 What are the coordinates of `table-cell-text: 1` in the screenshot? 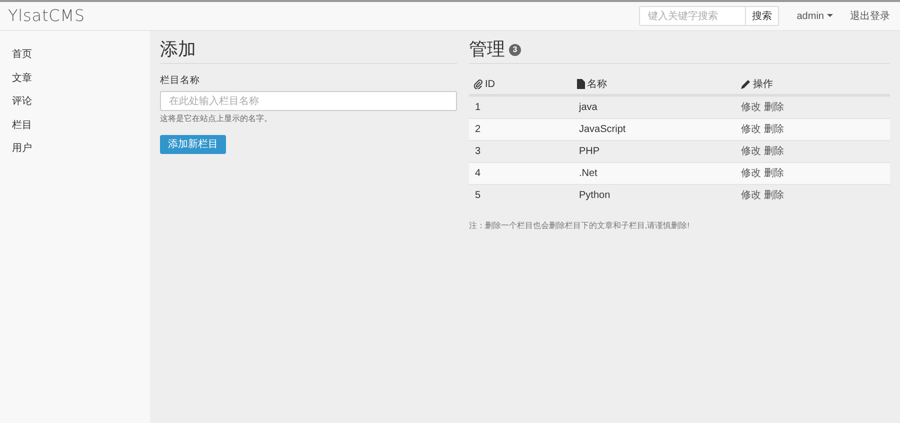 It's located at (478, 108).